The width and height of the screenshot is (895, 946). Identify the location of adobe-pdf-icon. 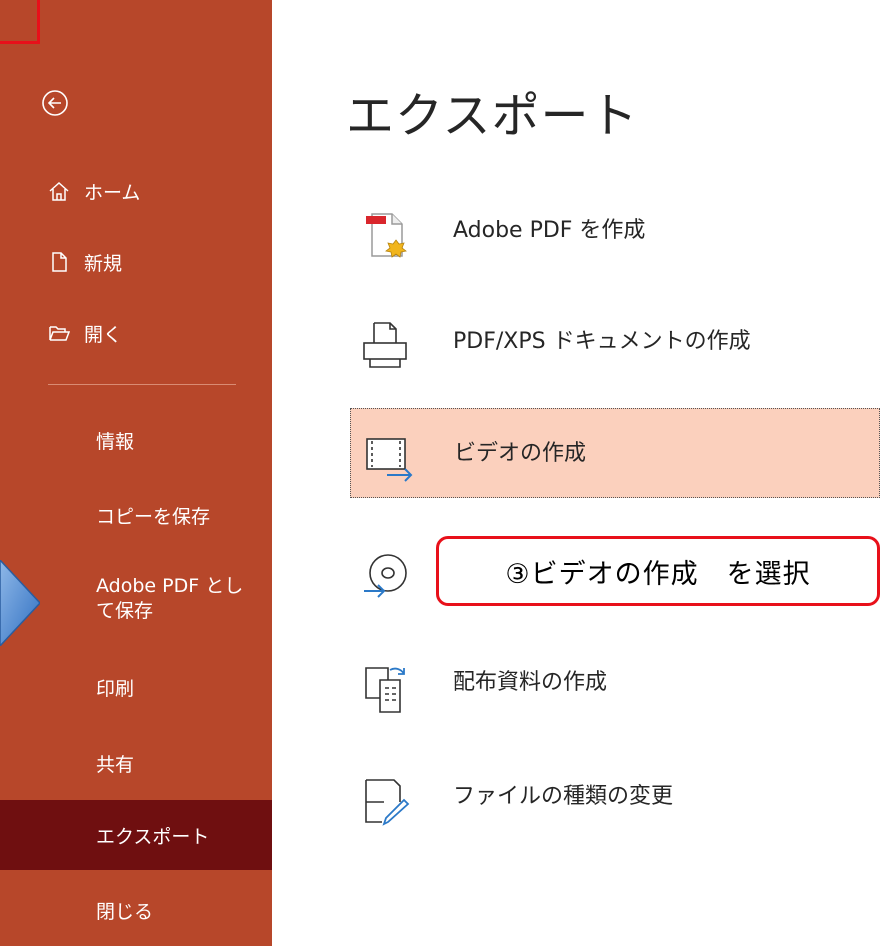
(386, 235).